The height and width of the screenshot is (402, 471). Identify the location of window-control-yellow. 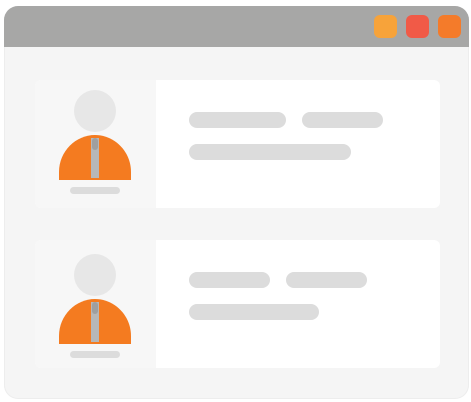
(385, 26).